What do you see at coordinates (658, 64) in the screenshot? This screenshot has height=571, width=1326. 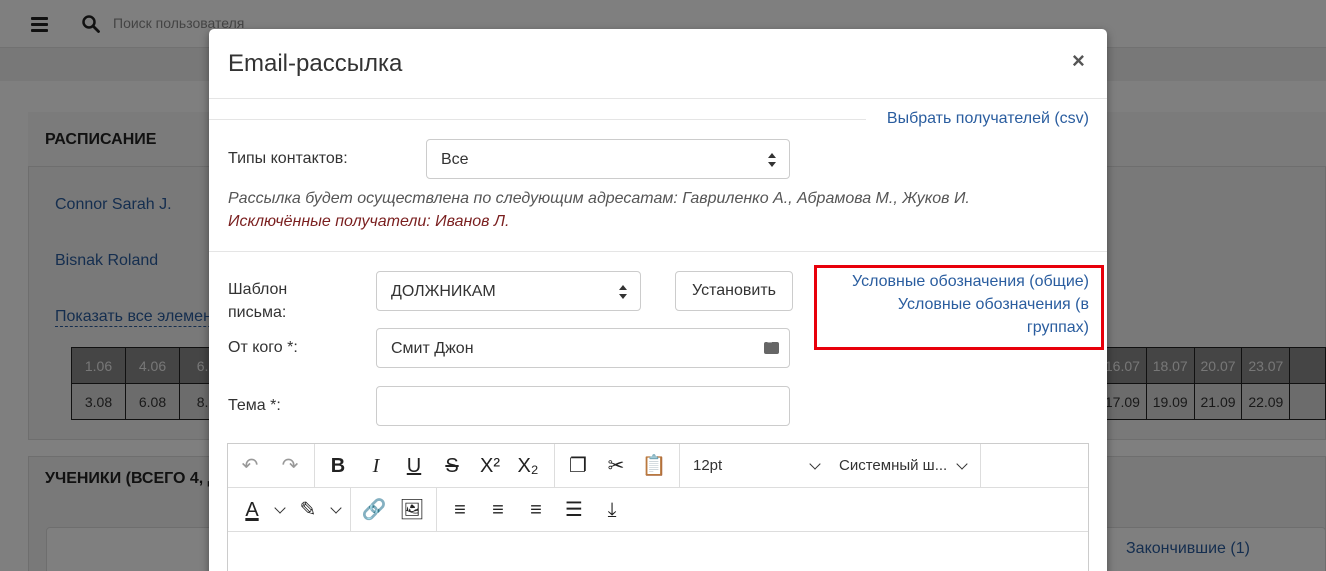 I see `modal-header: Email-рассылка ×` at bounding box center [658, 64].